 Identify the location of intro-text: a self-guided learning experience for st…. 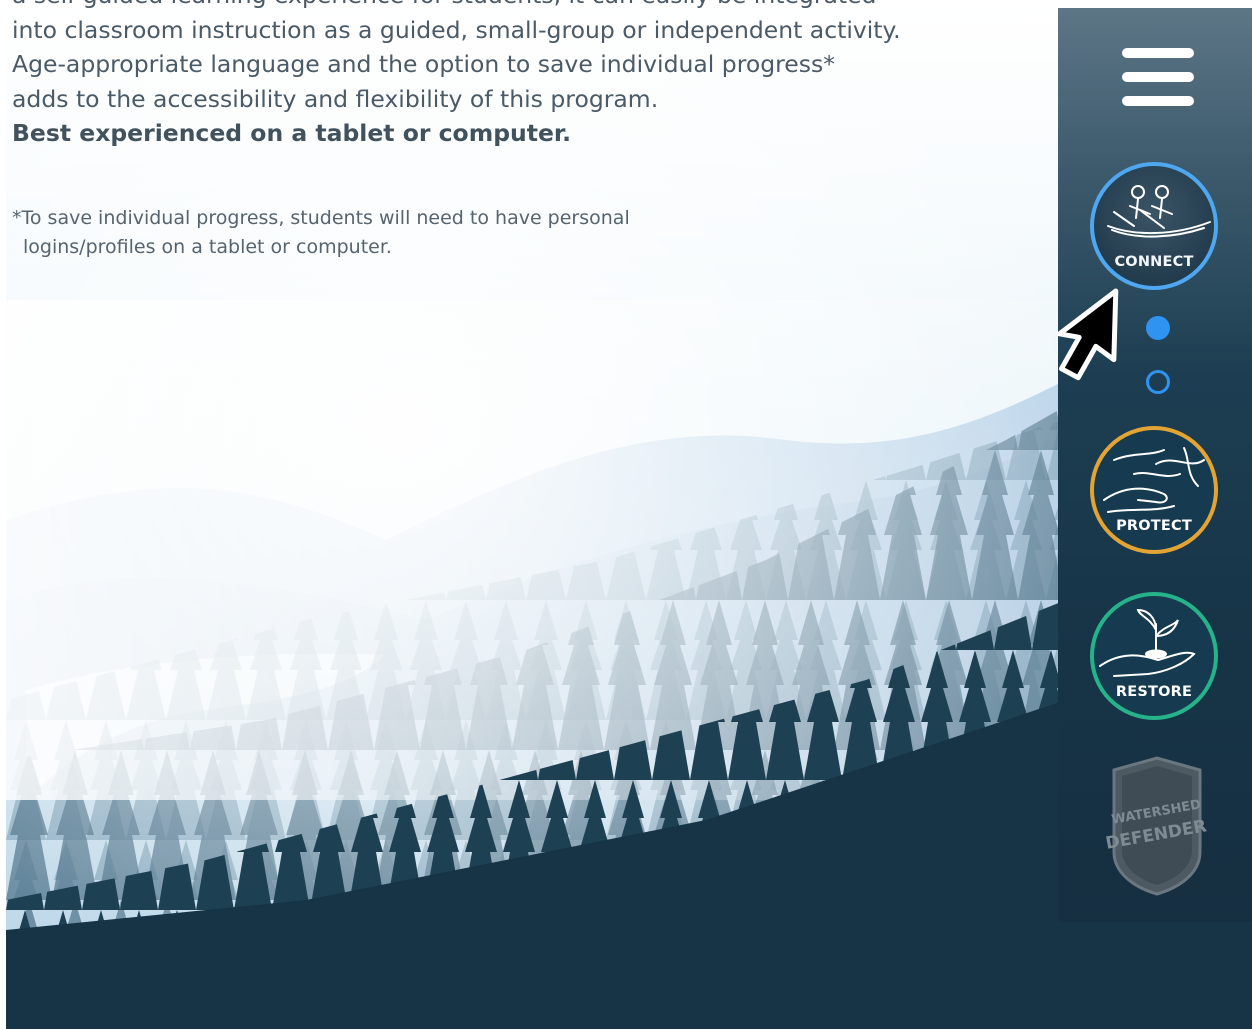
(526, 75).